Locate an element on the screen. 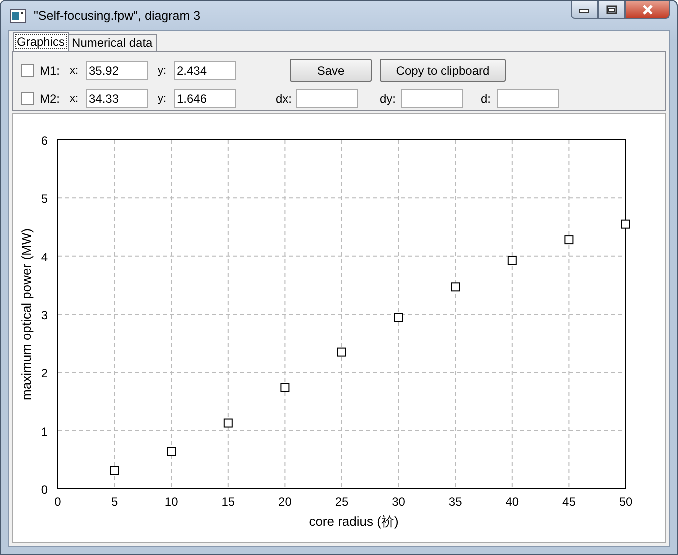 The width and height of the screenshot is (678, 555). tab: Graphics is located at coordinates (41, 41).